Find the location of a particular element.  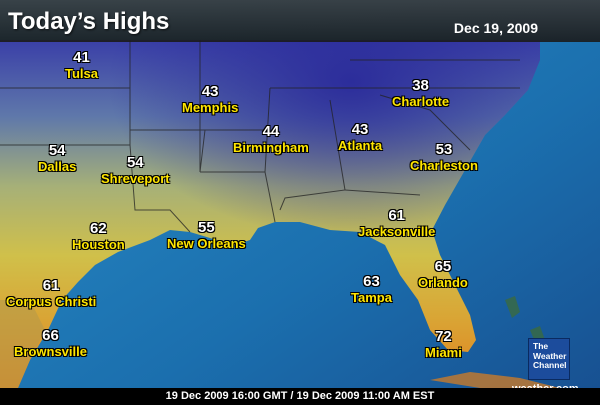

map-title: Today’s Highs is located at coordinates (89, 21).